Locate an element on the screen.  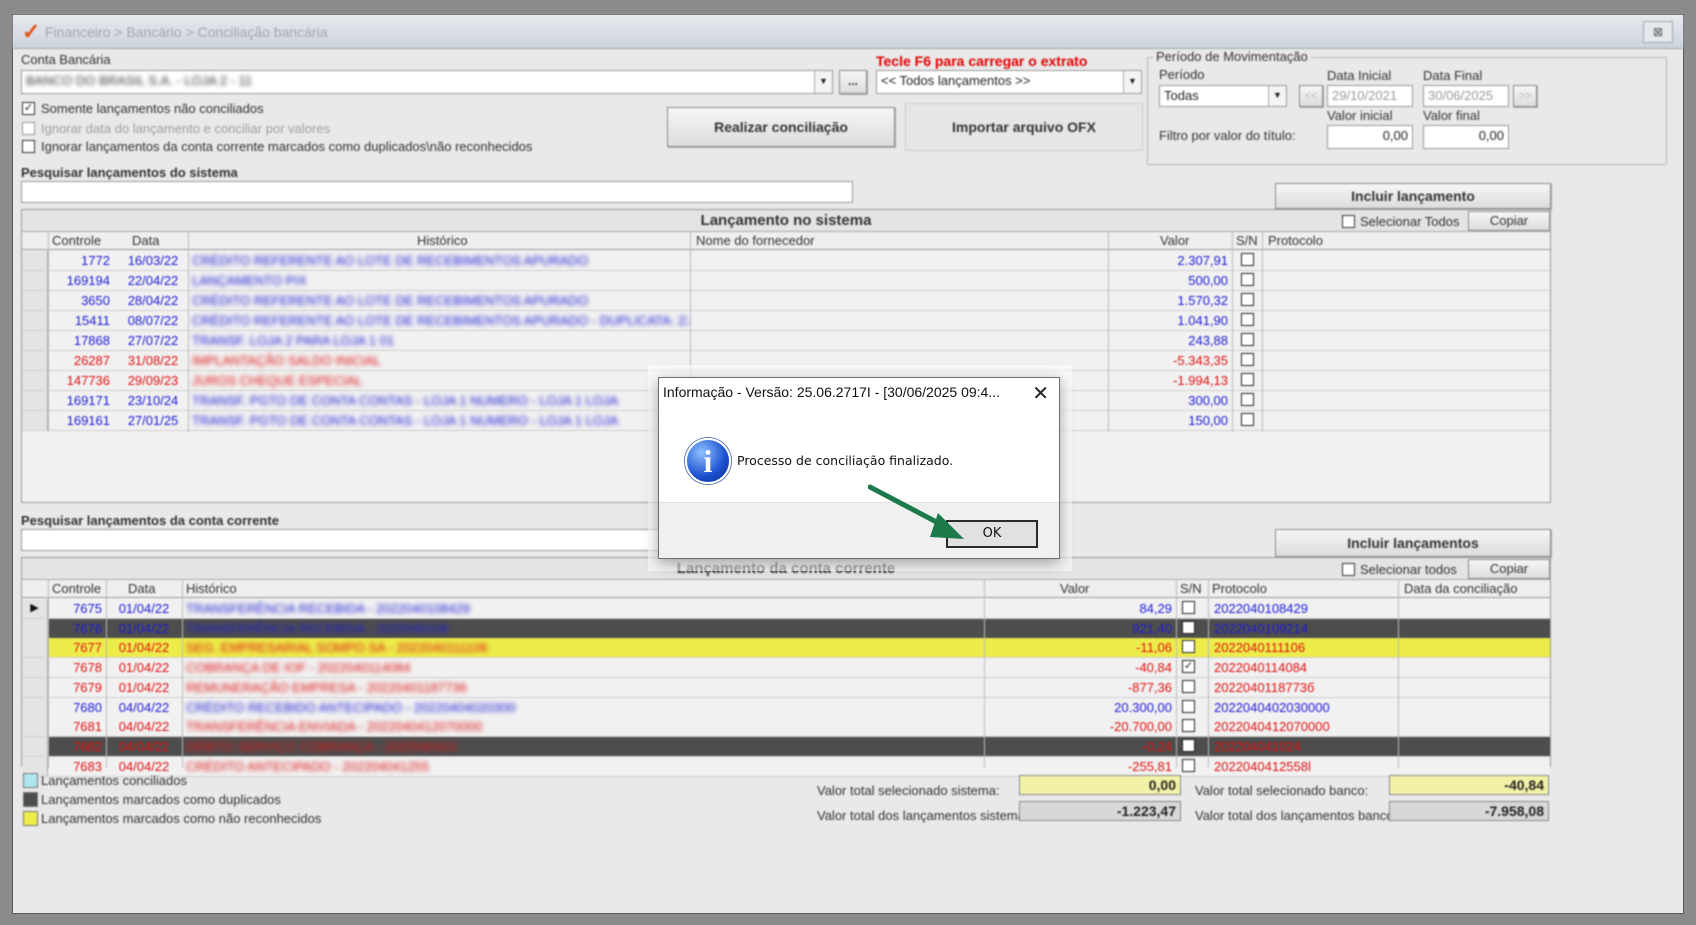
row-checkbox: ✓ is located at coordinates (1188, 667).